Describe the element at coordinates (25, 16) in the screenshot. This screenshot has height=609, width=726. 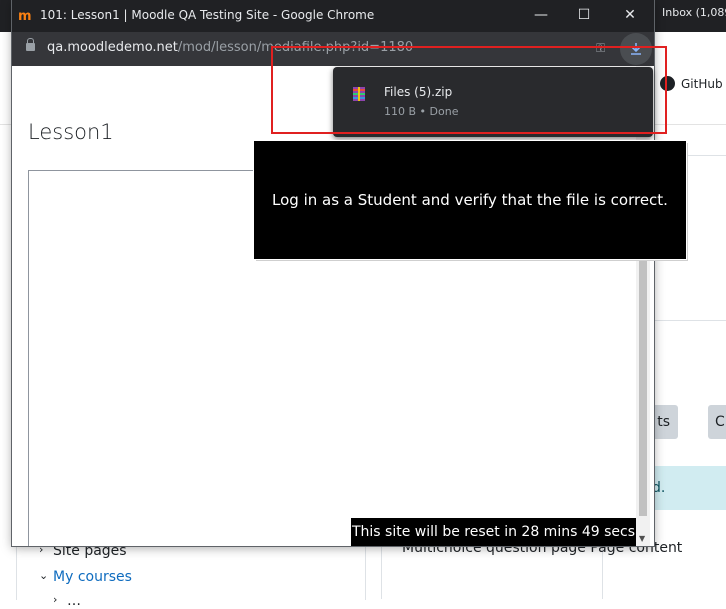
I see `moodle-logo-icon: m` at that location.